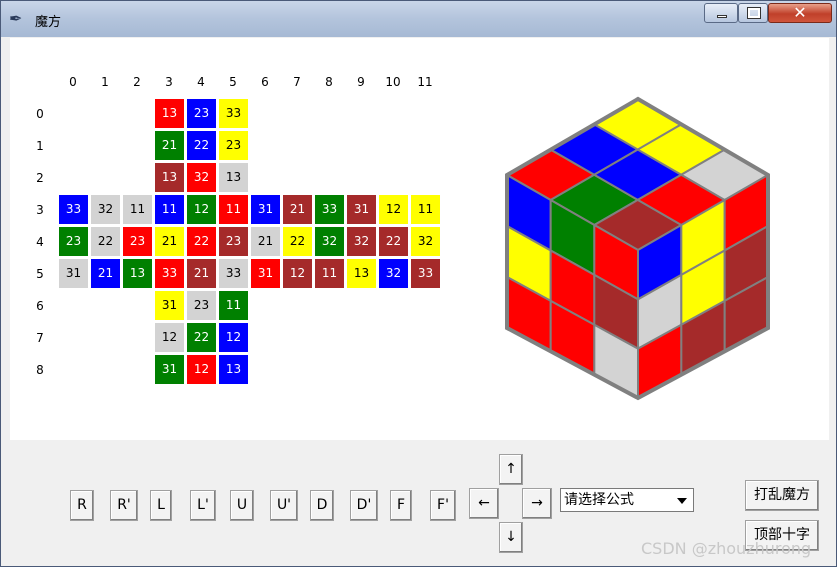 This screenshot has height=567, width=837. I want to click on move-button-l-prime: L', so click(203, 505).